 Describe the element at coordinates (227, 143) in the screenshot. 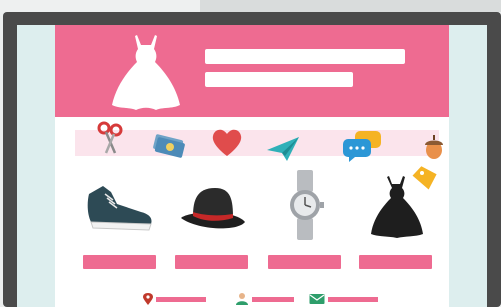

I see `heart-icon` at that location.